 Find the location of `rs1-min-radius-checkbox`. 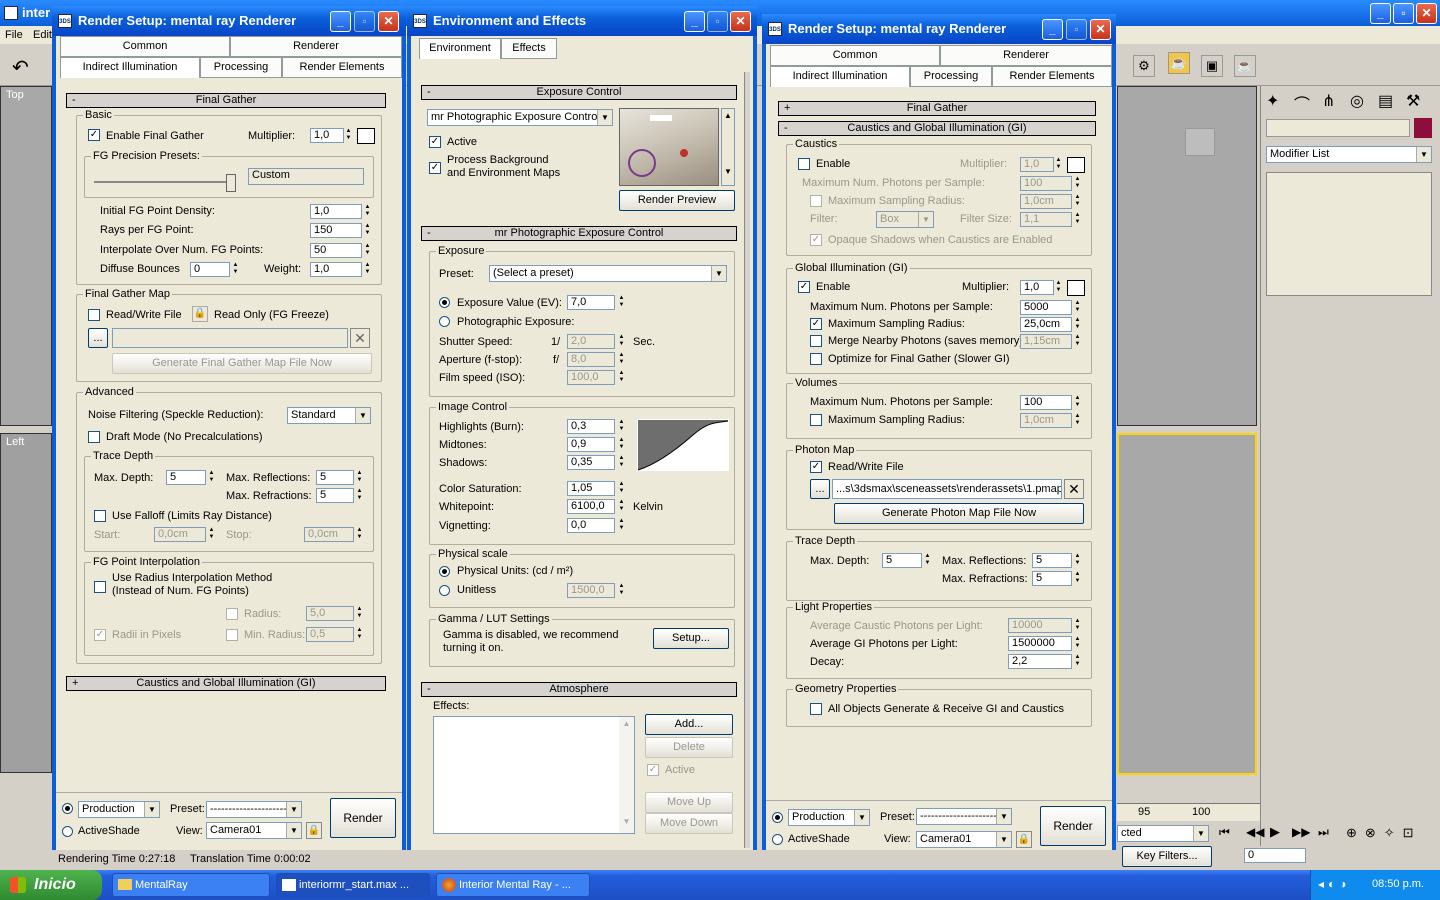

rs1-min-radius-checkbox is located at coordinates (232, 635).